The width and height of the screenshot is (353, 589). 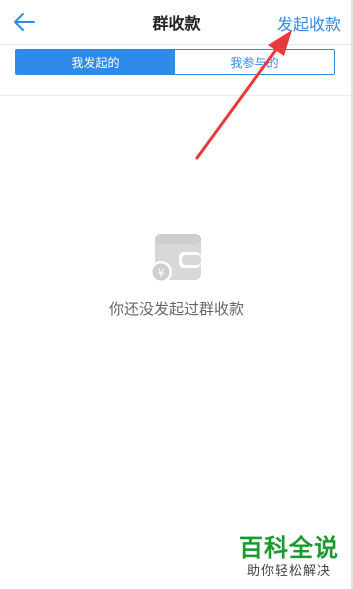 I want to click on back-button, so click(x=24, y=22).